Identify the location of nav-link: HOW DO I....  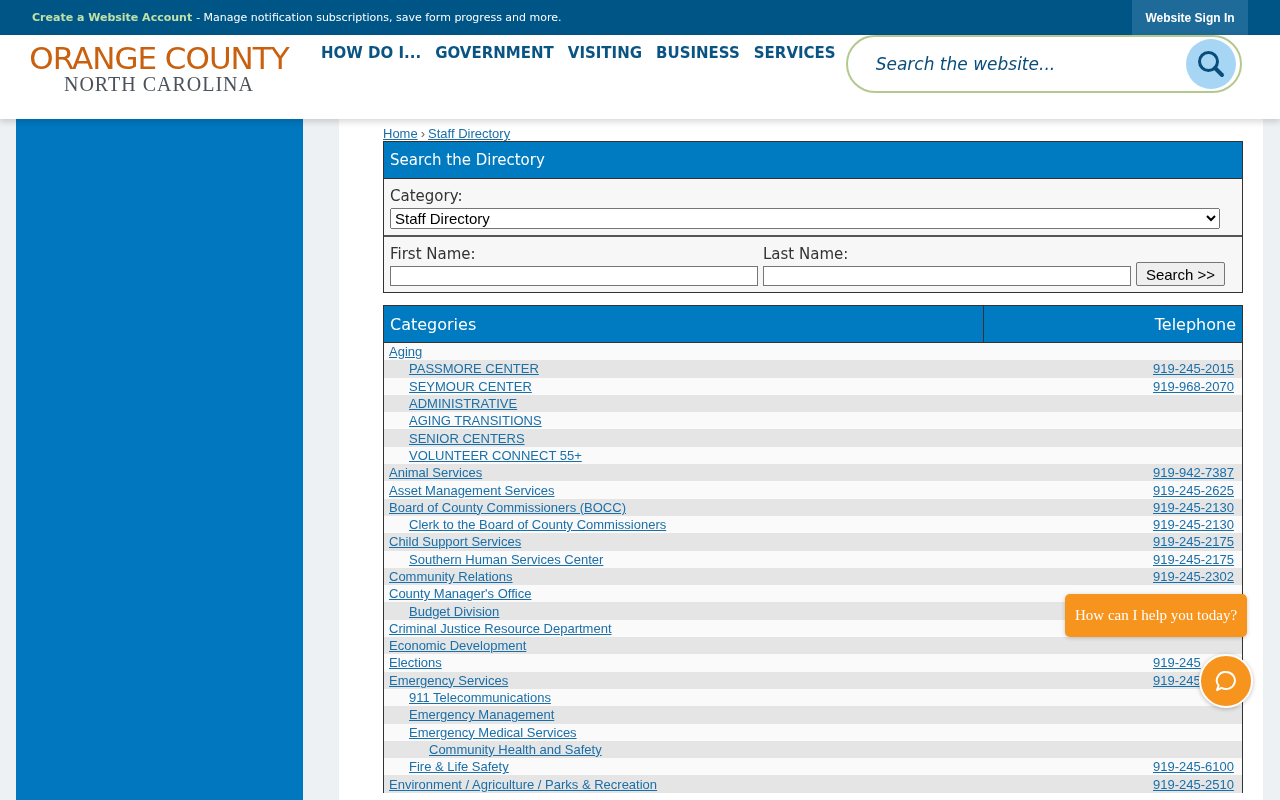
(371, 53).